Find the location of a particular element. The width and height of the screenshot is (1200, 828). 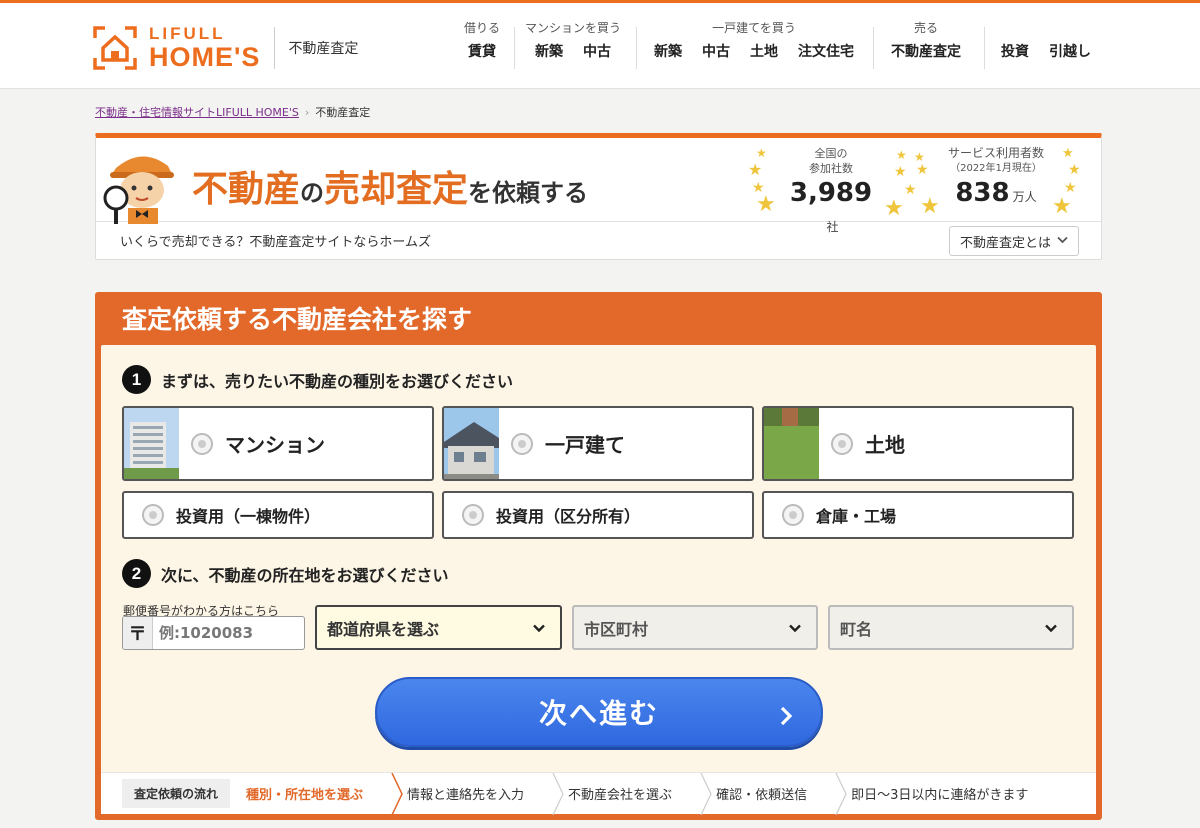

stat-value-wrap: 838 万人 is located at coordinates (996, 193).